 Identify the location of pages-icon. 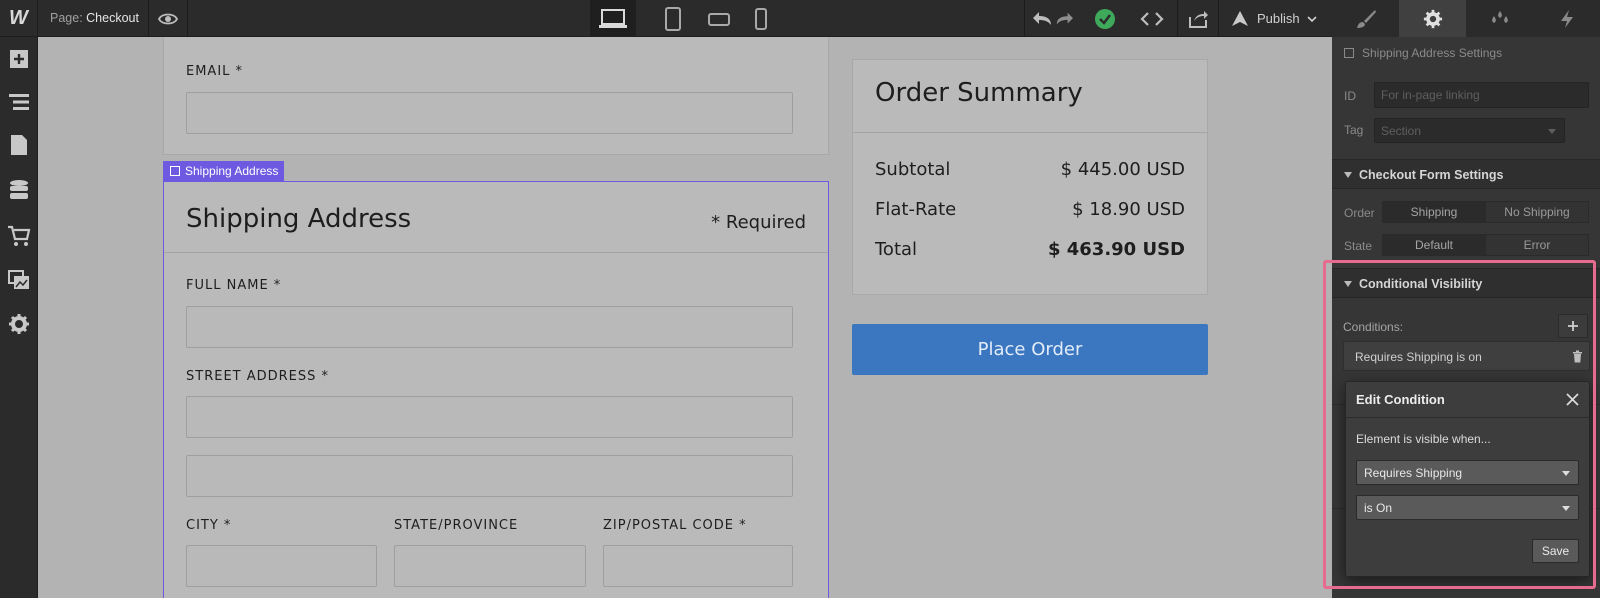
(19, 145).